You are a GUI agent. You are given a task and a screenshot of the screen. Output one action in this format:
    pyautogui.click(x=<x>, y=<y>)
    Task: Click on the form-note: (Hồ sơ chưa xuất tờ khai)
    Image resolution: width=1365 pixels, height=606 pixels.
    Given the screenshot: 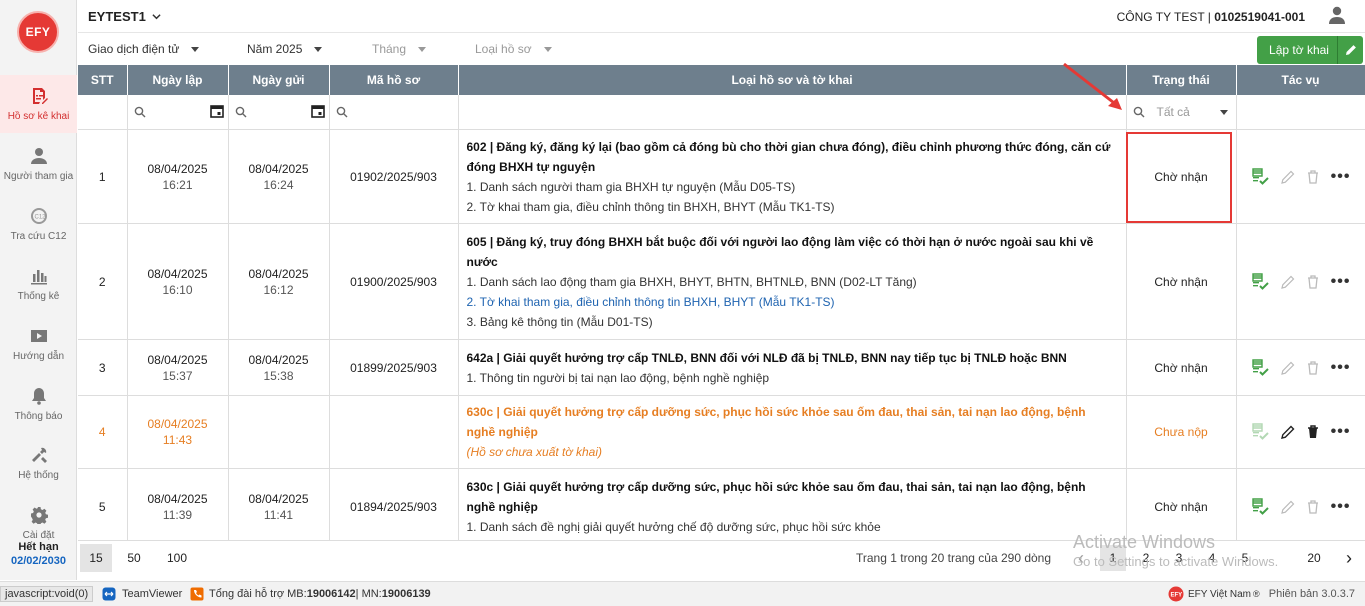 What is the action you would take?
    pyautogui.click(x=534, y=452)
    